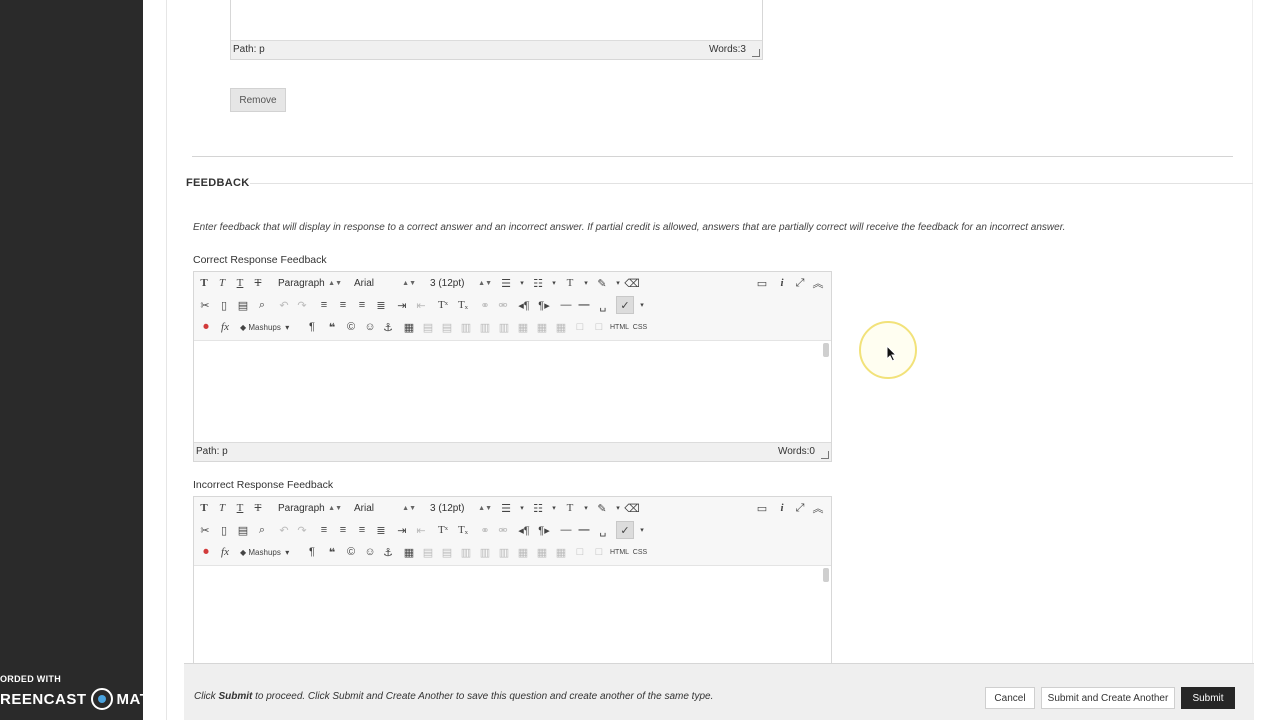  What do you see at coordinates (542, 327) in the screenshot?
I see `table-split-icon: ▦` at bounding box center [542, 327].